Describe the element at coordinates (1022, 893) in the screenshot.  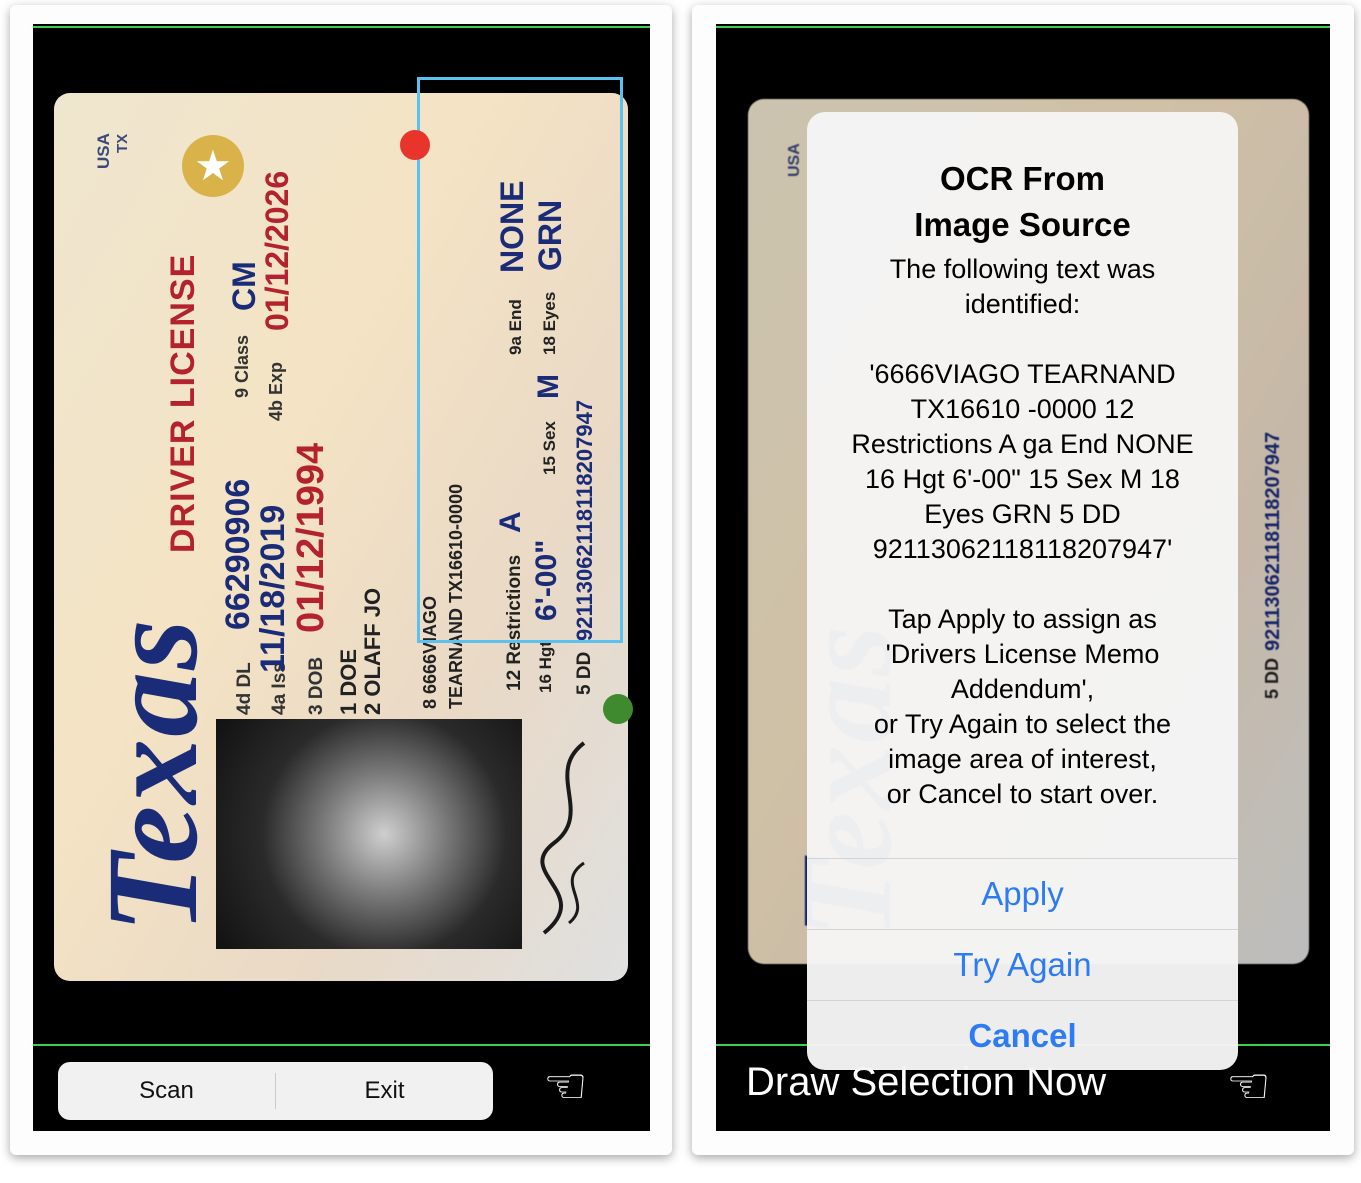
I see `apply-button: Apply` at that location.